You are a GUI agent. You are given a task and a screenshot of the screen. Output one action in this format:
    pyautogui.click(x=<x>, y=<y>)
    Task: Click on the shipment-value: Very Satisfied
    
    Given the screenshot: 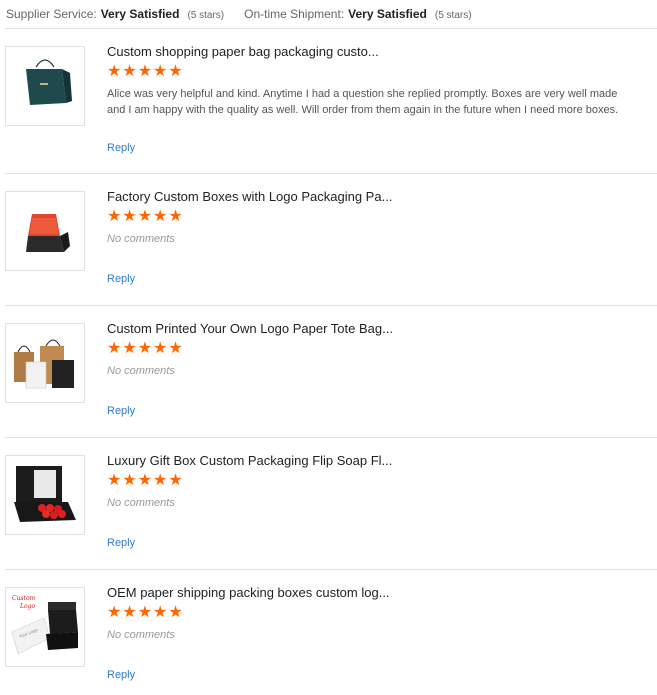 What is the action you would take?
    pyautogui.click(x=387, y=14)
    